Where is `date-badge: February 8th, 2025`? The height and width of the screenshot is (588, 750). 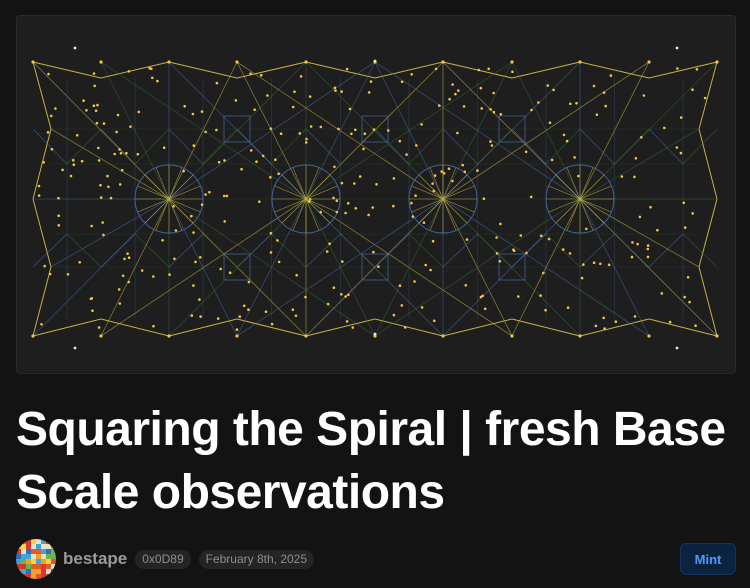 date-badge: February 8th, 2025 is located at coordinates (256, 559).